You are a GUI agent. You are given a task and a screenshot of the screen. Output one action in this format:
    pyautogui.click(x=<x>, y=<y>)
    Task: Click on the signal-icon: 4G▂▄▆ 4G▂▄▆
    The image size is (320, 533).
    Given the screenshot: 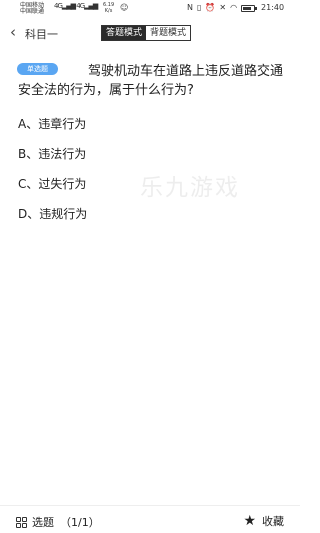 What is the action you would take?
    pyautogui.click(x=76, y=6)
    